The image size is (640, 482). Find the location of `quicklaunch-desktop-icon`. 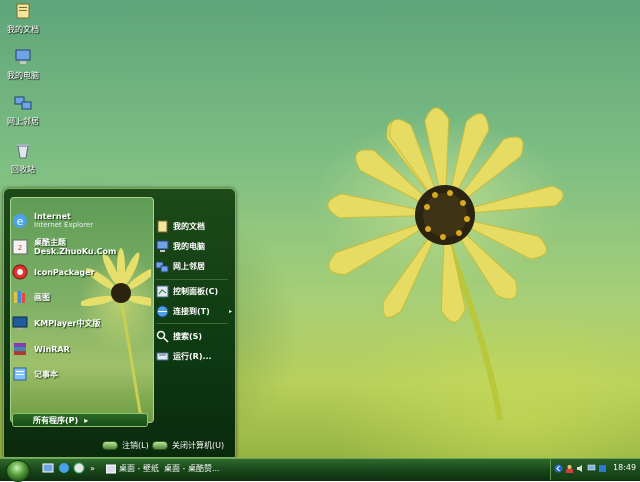

quicklaunch-desktop-icon is located at coordinates (48, 468).